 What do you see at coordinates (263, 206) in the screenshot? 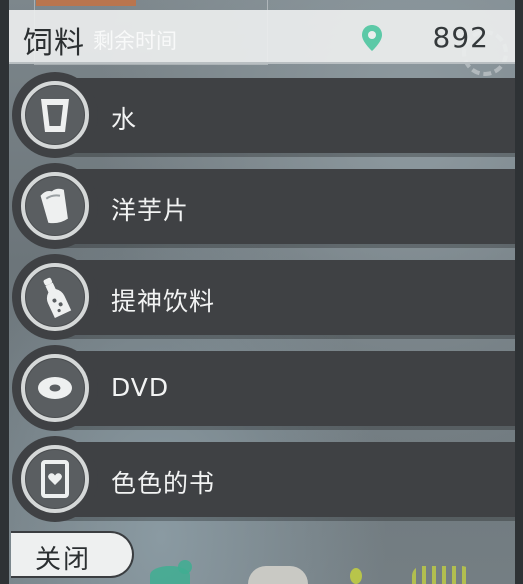
I see `list-item-chips: 洋芋片` at bounding box center [263, 206].